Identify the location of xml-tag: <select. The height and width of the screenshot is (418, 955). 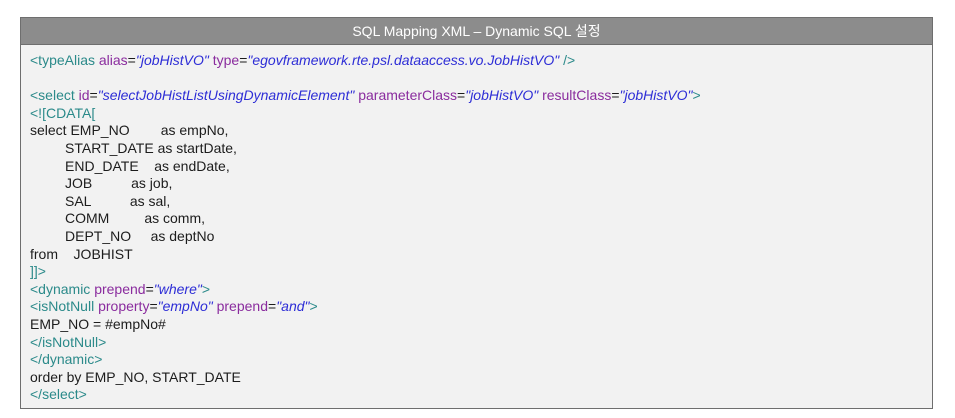
(52, 95).